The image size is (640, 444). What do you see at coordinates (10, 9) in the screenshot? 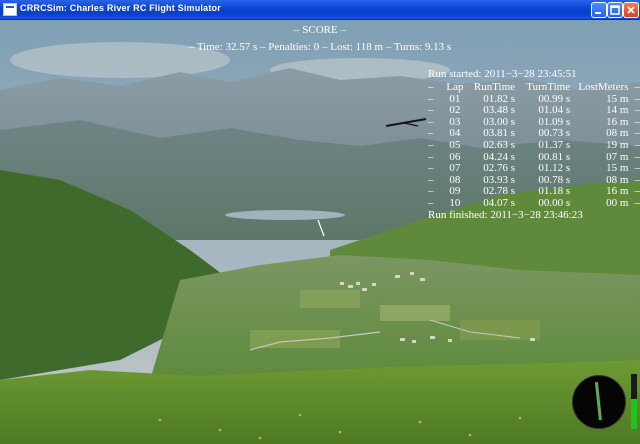
I see `app-window-icon` at bounding box center [10, 9].